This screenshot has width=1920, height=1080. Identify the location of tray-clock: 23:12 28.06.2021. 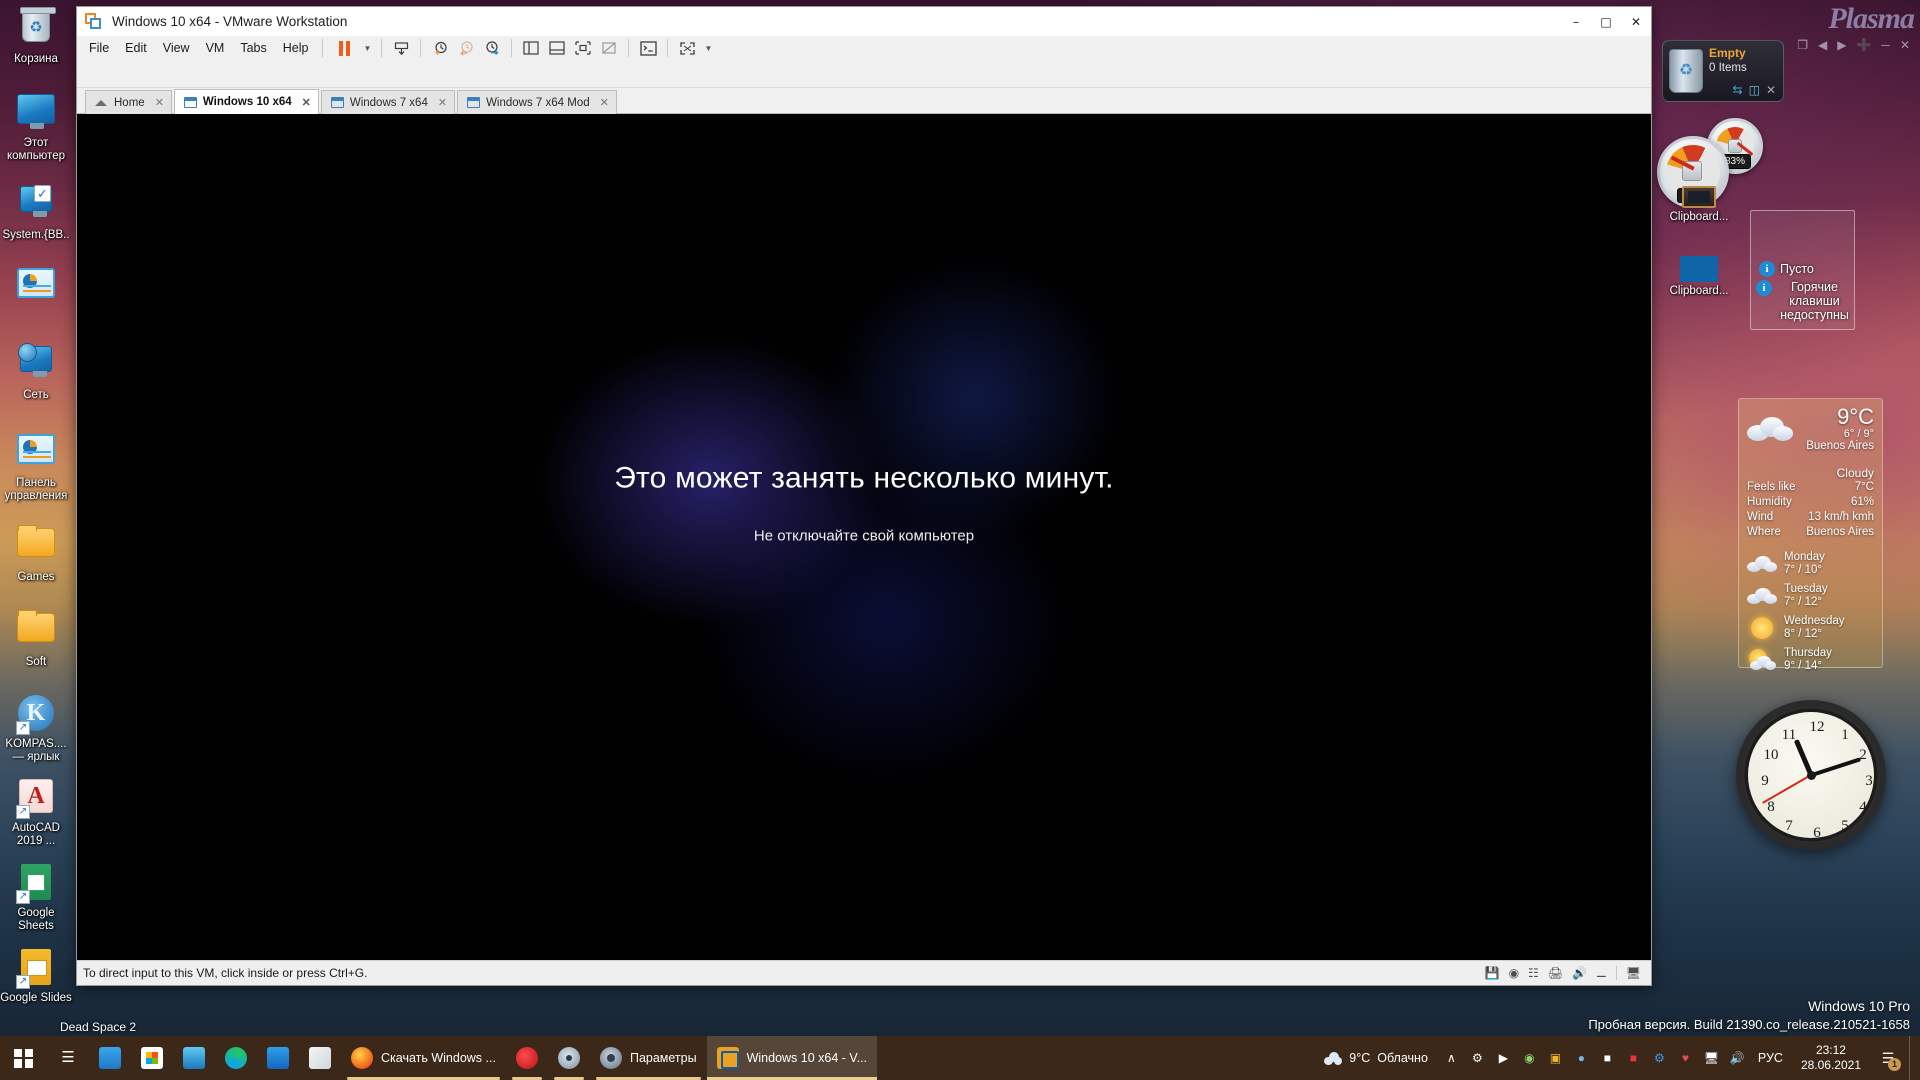
(1831, 1058).